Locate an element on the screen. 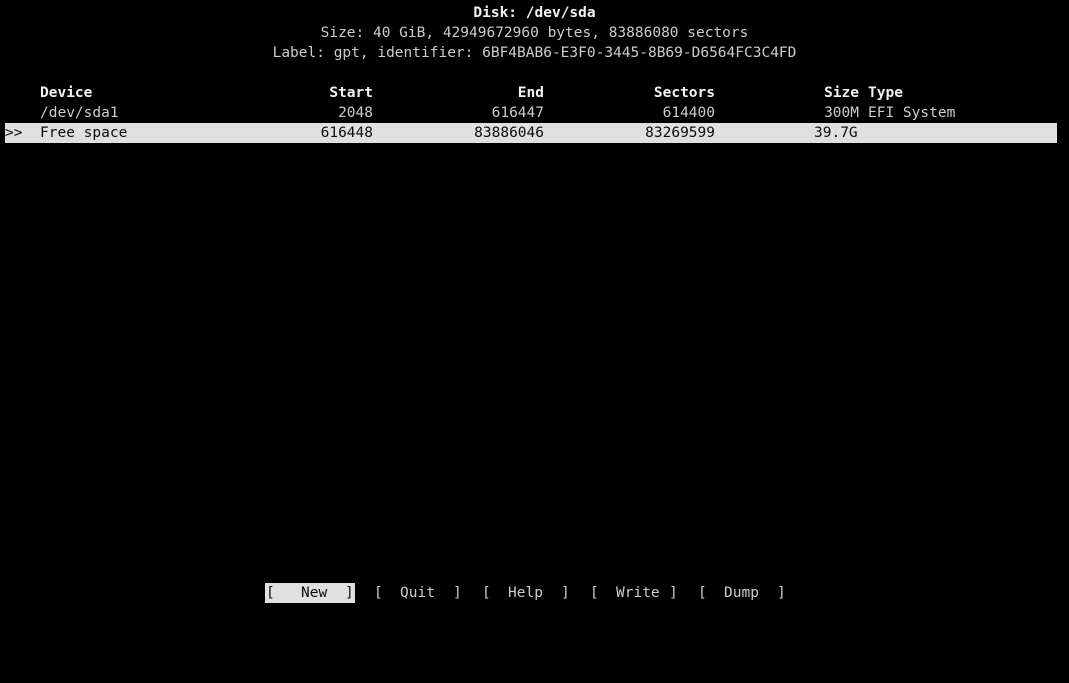 The image size is (1069, 683). column-device: Device is located at coordinates (66, 93).